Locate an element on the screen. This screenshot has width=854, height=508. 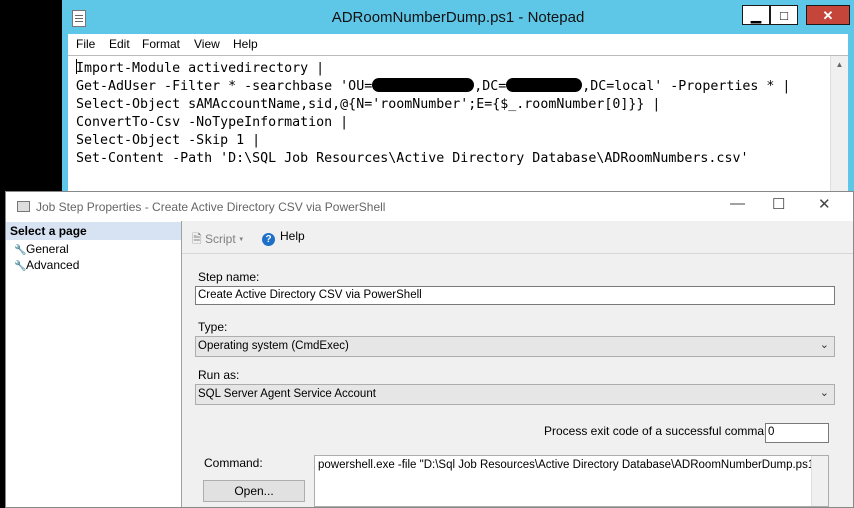
maximize-button: □ is located at coordinates (784, 15).